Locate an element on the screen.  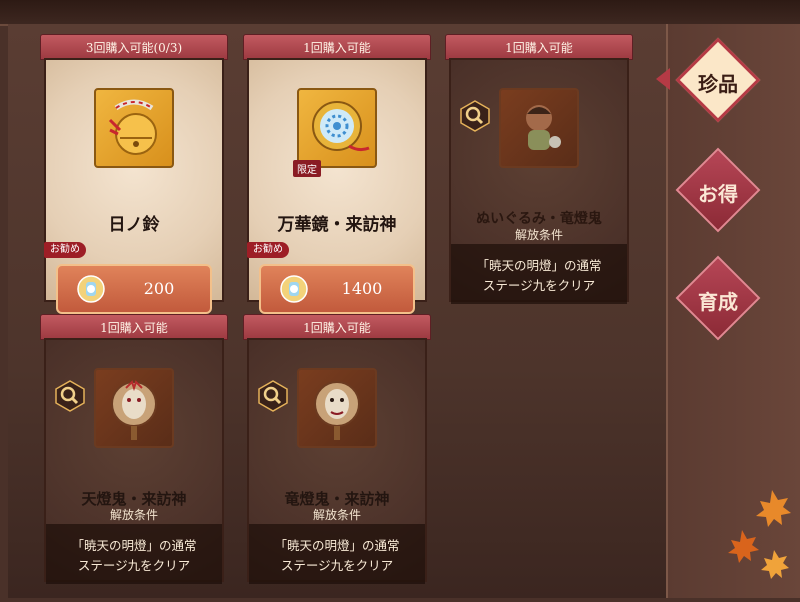
item-name: 日ノ鈴 is located at coordinates (134, 225).